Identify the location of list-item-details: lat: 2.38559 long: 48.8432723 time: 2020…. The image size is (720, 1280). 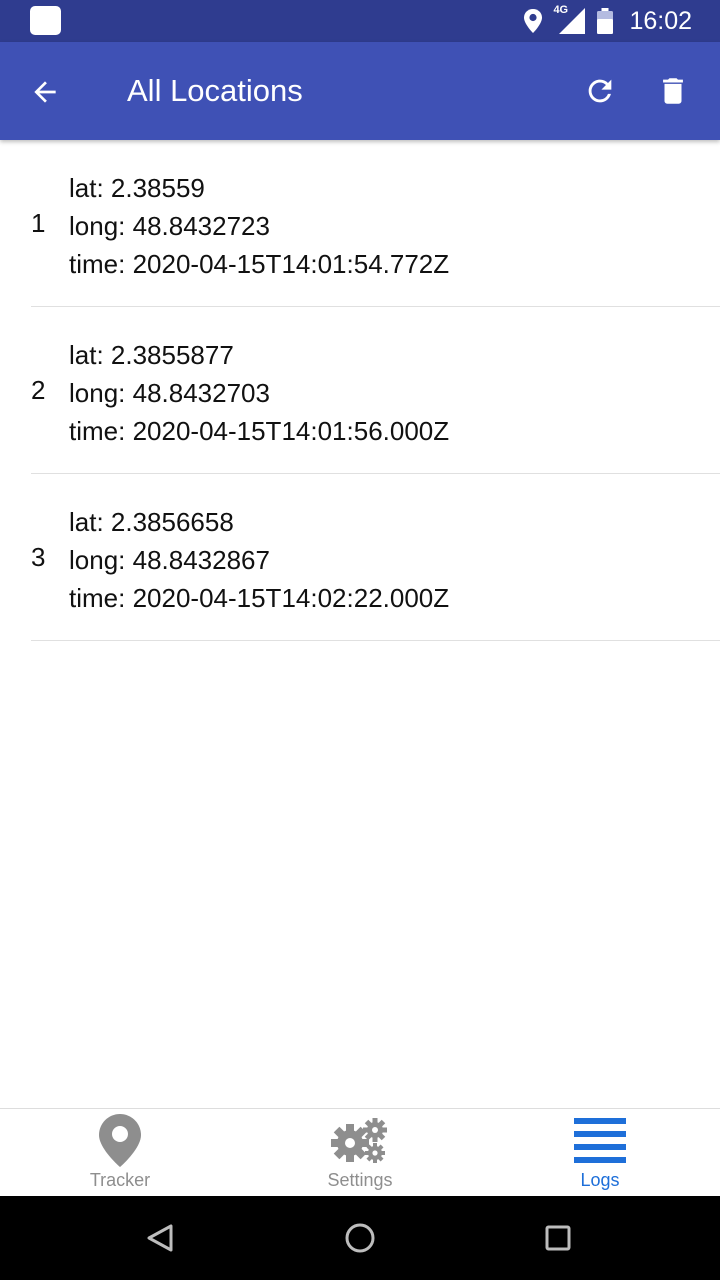
(259, 226).